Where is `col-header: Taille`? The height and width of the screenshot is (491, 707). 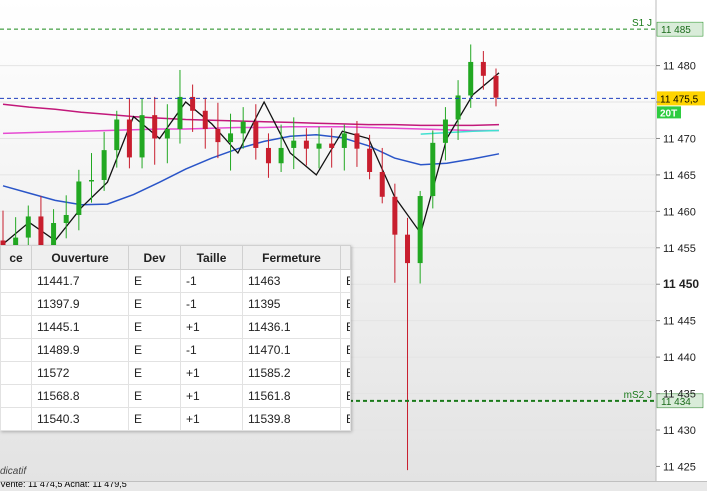 col-header: Taille is located at coordinates (211, 257).